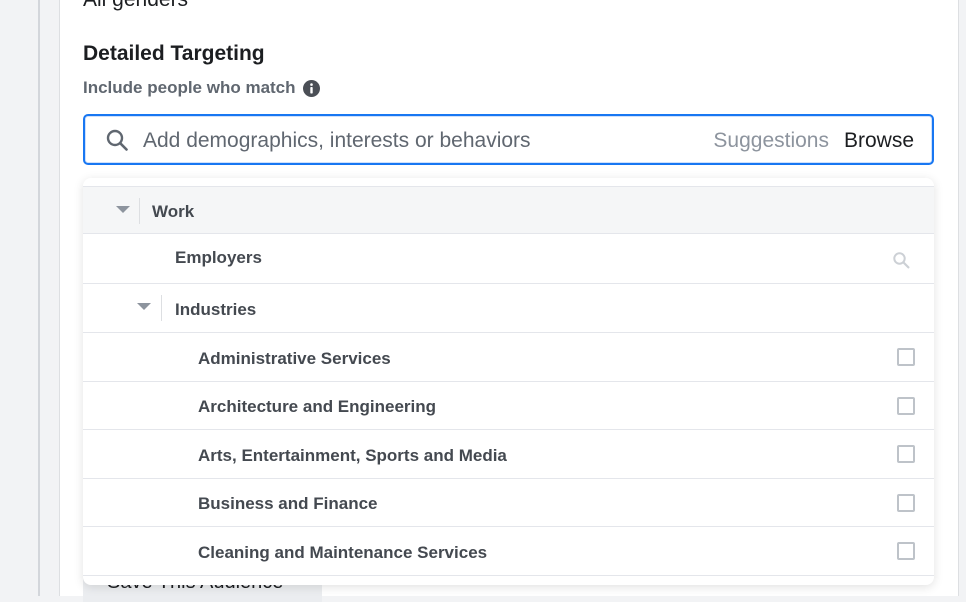 The width and height of the screenshot is (966, 602). What do you see at coordinates (311, 88) in the screenshot?
I see `info-icon` at bounding box center [311, 88].